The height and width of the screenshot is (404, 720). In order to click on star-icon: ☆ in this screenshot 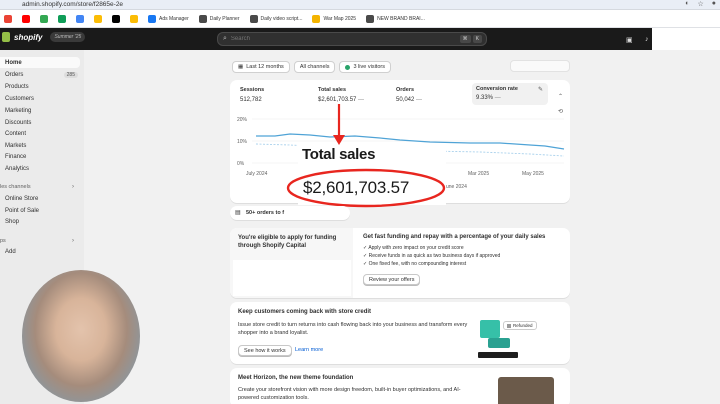, I will do `click(700, 4)`.